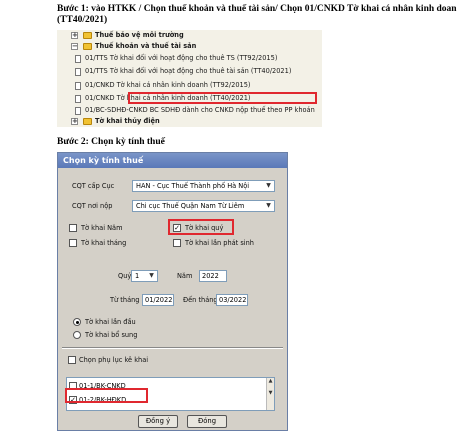 The image size is (472, 434). What do you see at coordinates (200, 300) in the screenshot?
I see `den-thang-label: Đến tháng` at bounding box center [200, 300].